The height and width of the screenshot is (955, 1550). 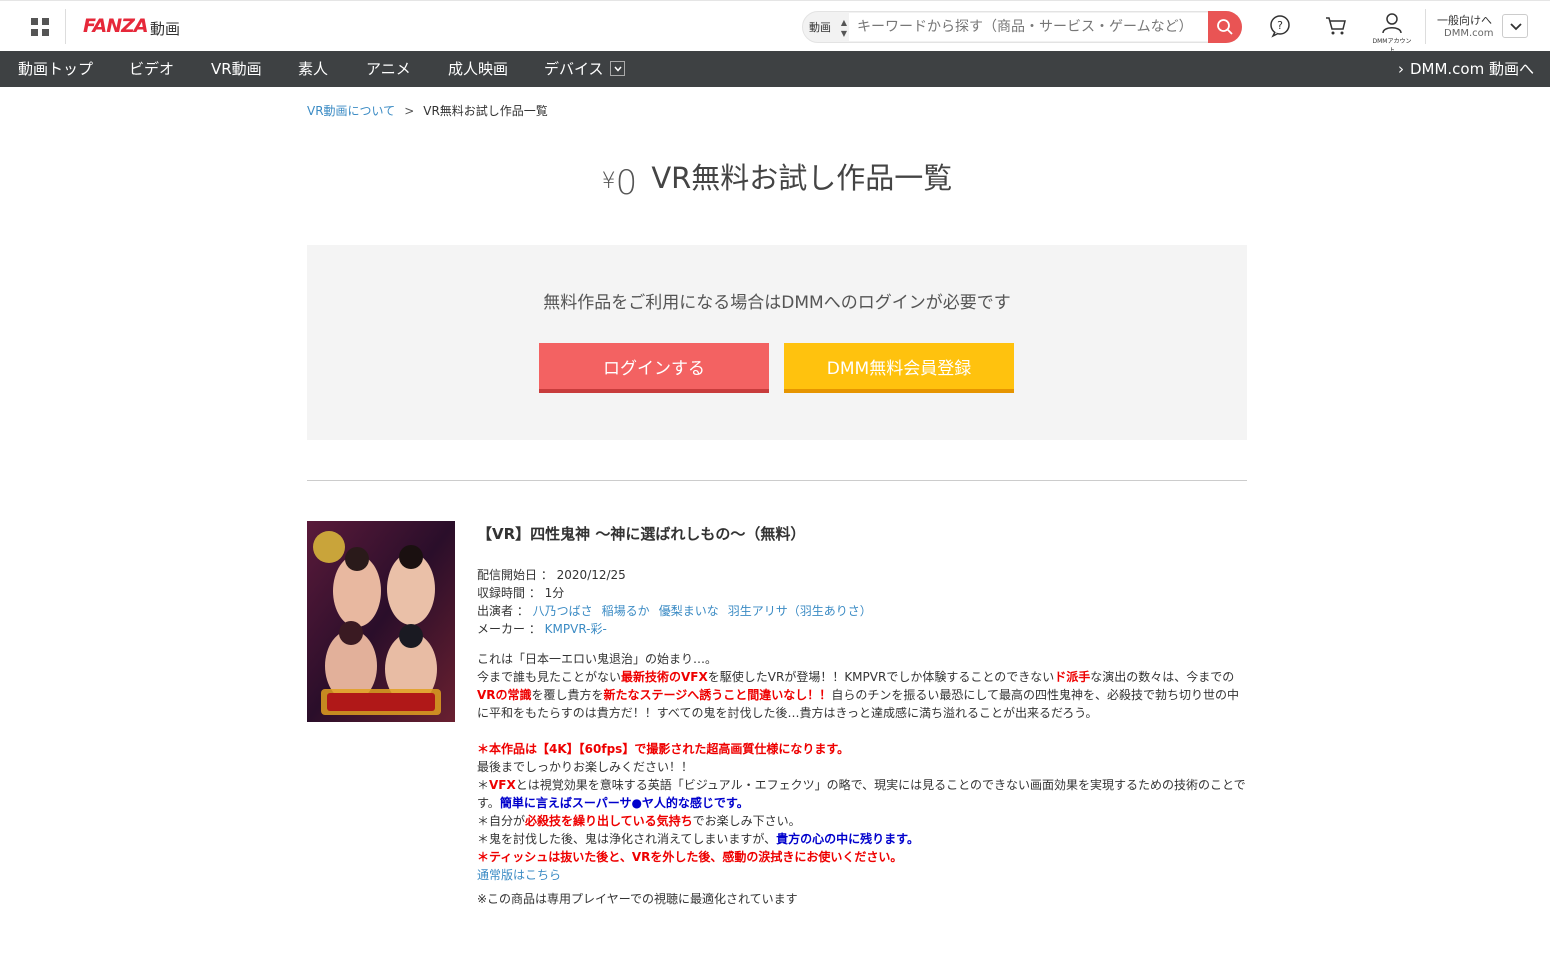 What do you see at coordinates (627, 839) in the screenshot?
I see `desc-text: ＊鬼を討伐した後、鬼は浄化され消えてしまいますが、` at bounding box center [627, 839].